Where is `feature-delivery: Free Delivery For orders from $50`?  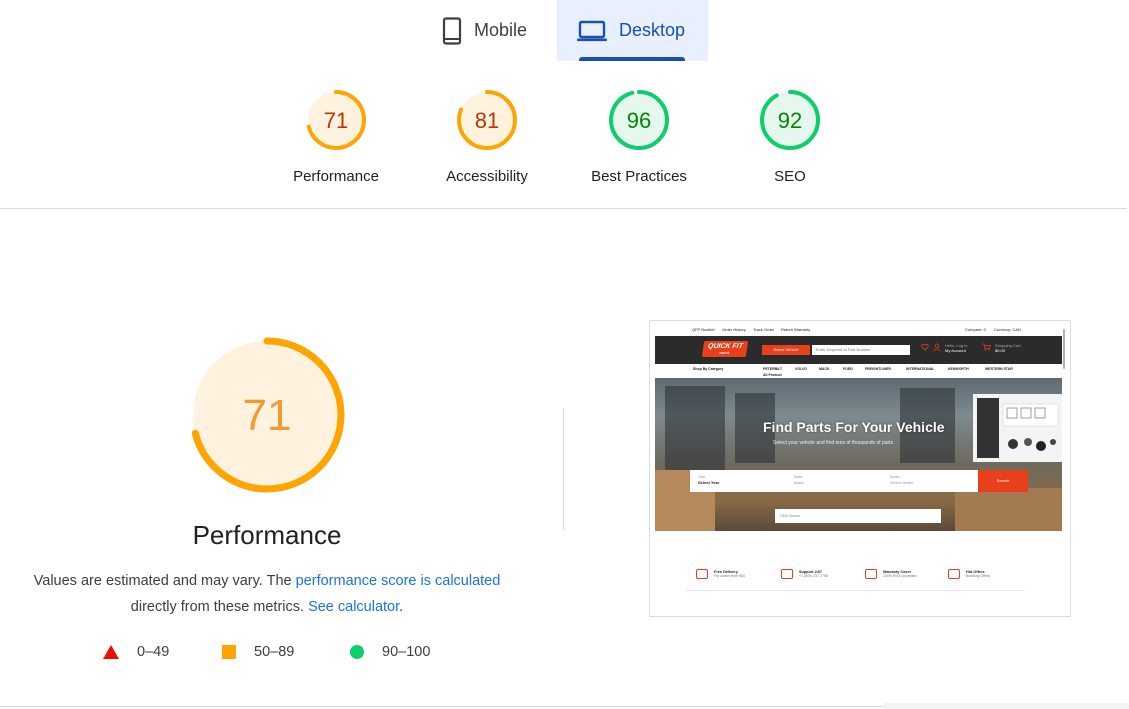 feature-delivery: Free Delivery For orders from $50 is located at coordinates (720, 574).